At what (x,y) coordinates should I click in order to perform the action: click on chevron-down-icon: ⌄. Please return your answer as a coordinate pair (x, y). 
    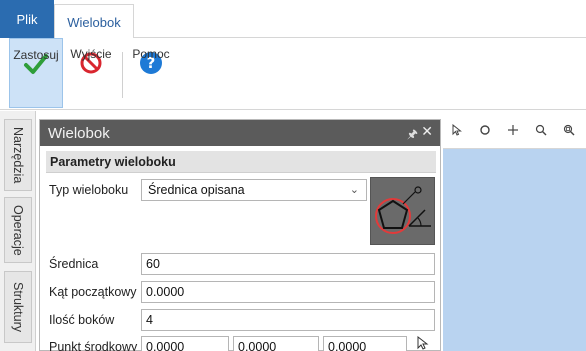
    Looking at the image, I should click on (354, 190).